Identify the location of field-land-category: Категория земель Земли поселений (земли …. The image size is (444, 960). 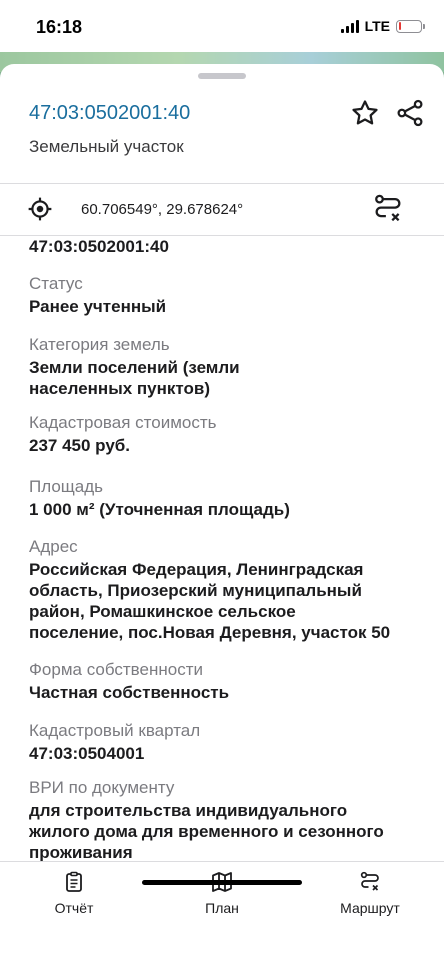
(224, 366).